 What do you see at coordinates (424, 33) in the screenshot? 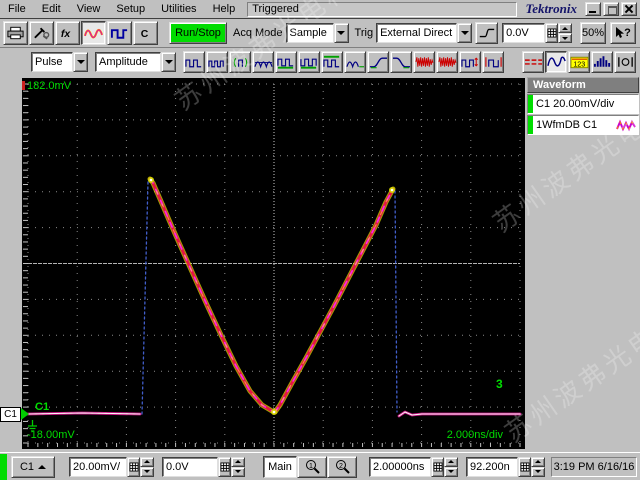
I see `trigger-source-select: External Direct` at bounding box center [424, 33].